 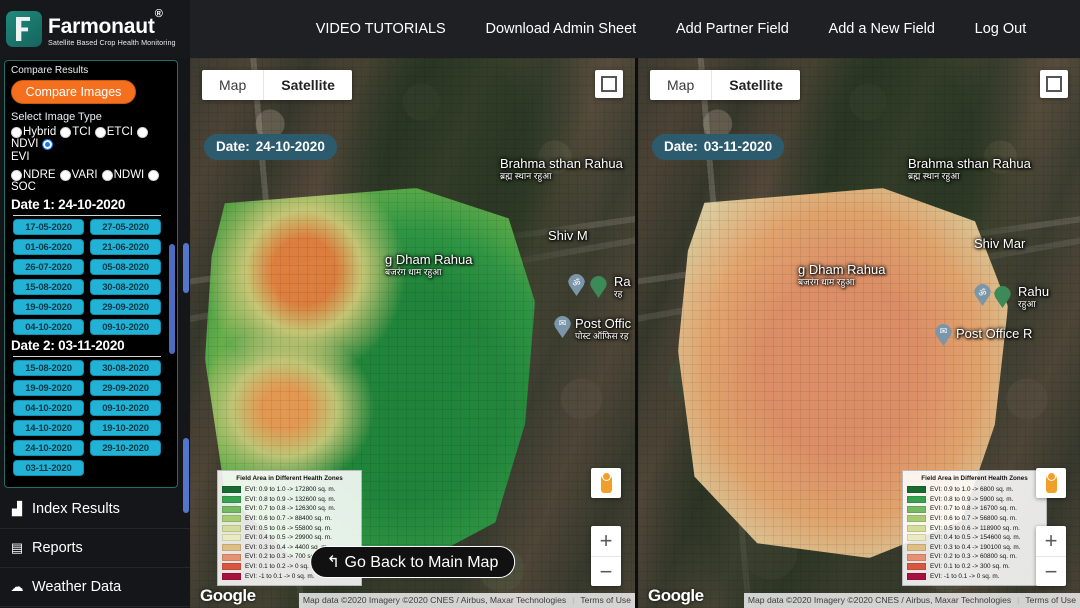 I want to click on right-satellite-button: Satellite, so click(x=755, y=85).